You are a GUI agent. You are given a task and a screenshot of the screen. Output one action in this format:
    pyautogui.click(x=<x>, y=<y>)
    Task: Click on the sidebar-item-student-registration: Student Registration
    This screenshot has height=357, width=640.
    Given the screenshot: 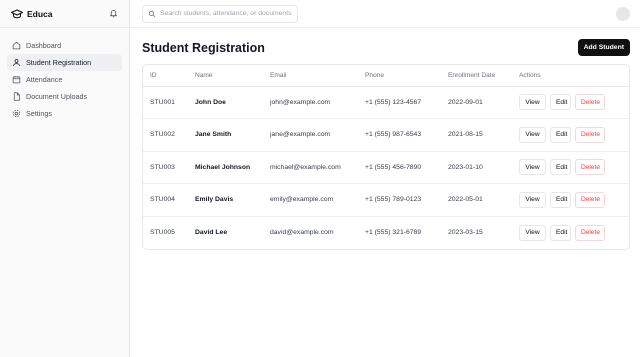 What is the action you would take?
    pyautogui.click(x=64, y=62)
    